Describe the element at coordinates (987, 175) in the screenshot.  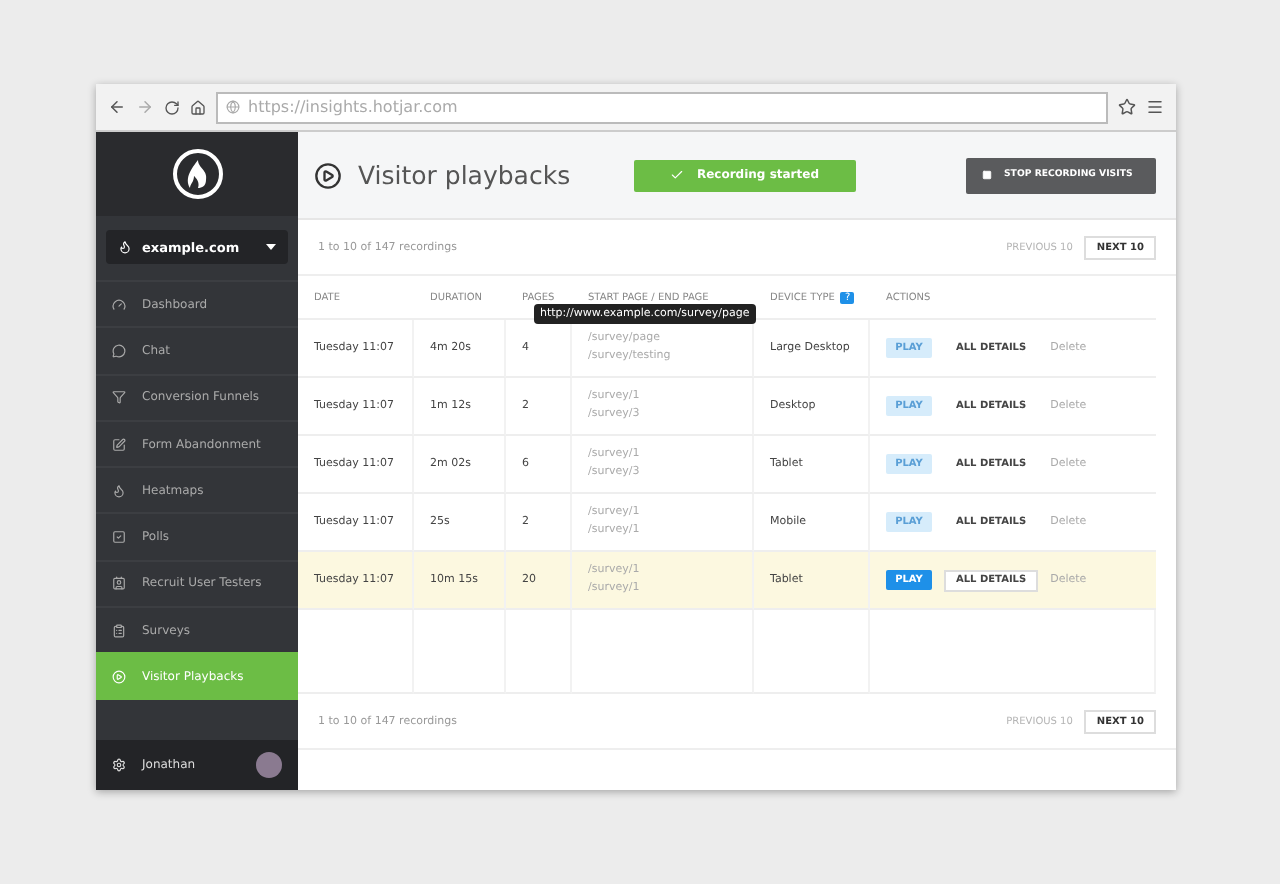
I see `stop-icon` at that location.